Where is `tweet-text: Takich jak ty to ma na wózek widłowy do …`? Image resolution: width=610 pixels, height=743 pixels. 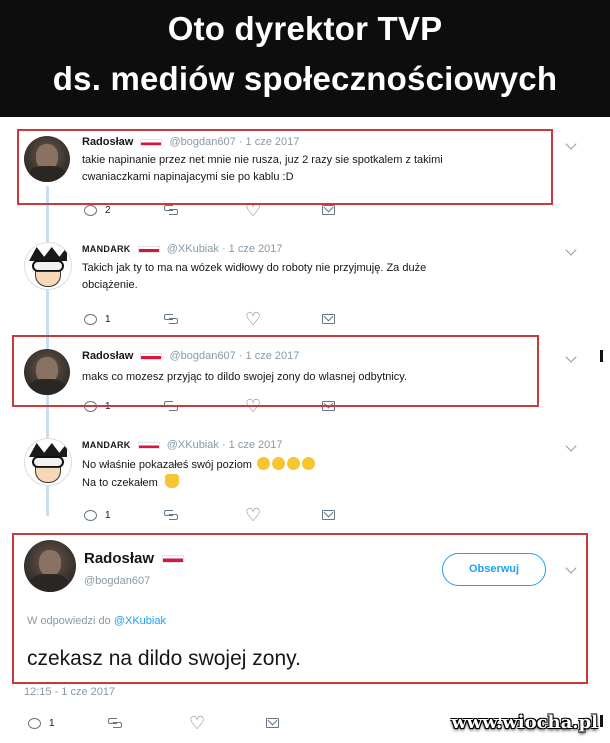
tweet-text: Takich jak ty to ma na wózek widłowy do … is located at coordinates (254, 277).